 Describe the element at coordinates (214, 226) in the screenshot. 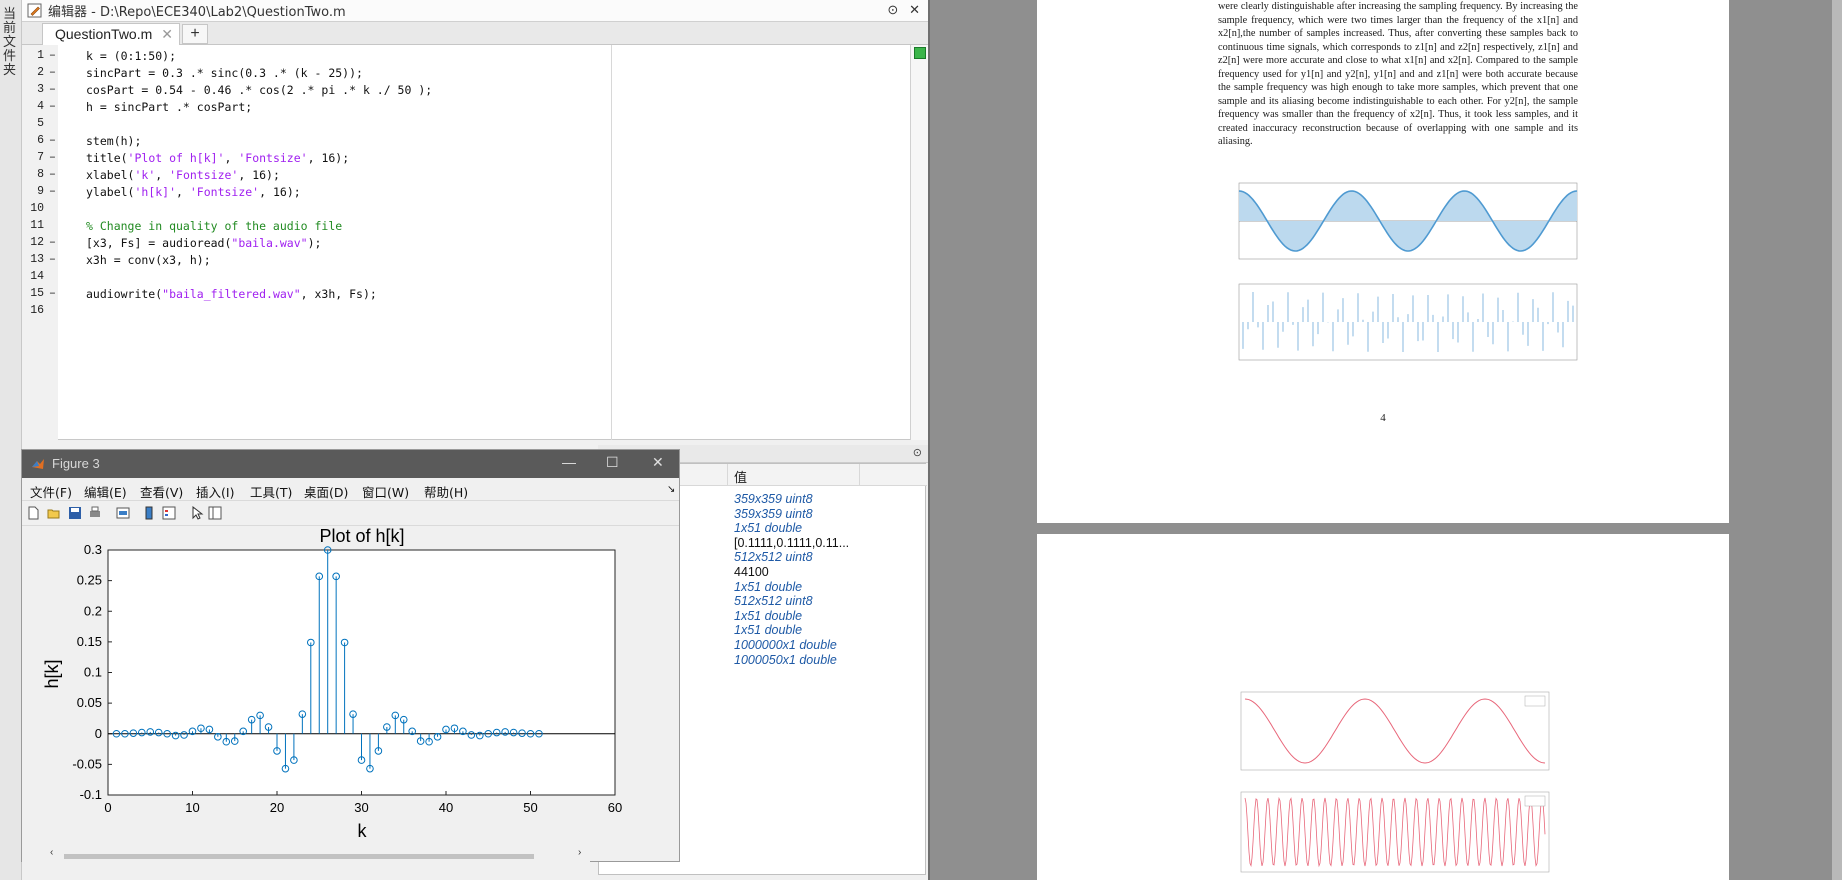

I see `code-line: % Change in quality of the audio file` at that location.